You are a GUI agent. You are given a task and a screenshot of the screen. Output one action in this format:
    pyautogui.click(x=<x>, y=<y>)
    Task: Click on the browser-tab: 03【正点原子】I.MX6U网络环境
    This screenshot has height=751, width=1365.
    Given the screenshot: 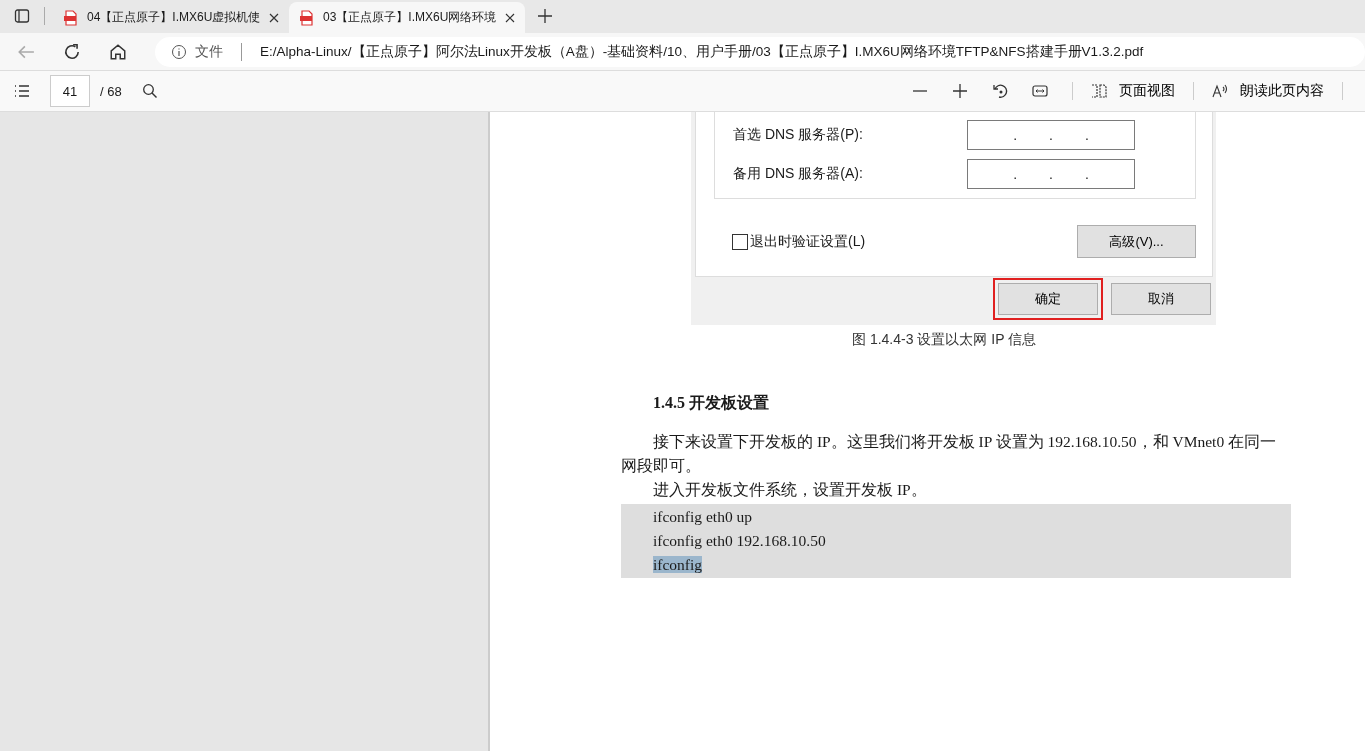 What is the action you would take?
    pyautogui.click(x=407, y=17)
    